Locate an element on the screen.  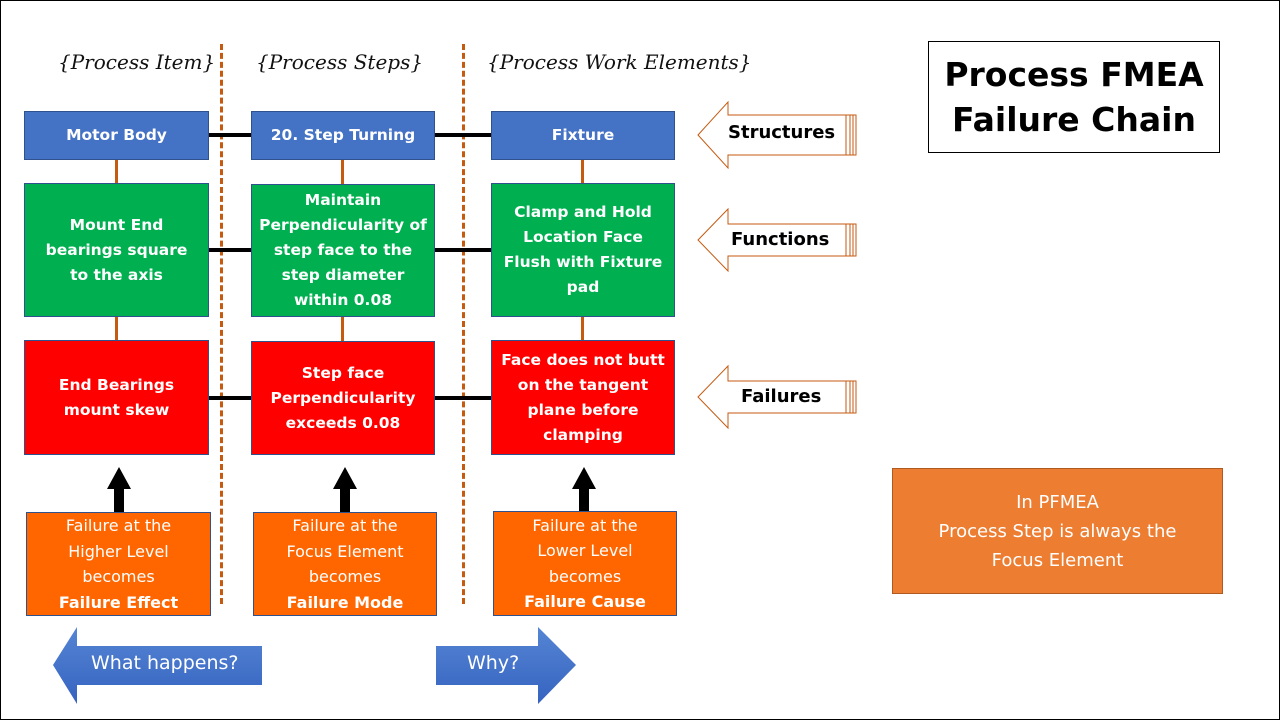
connector-element-structure-function is located at coordinates (582, 171).